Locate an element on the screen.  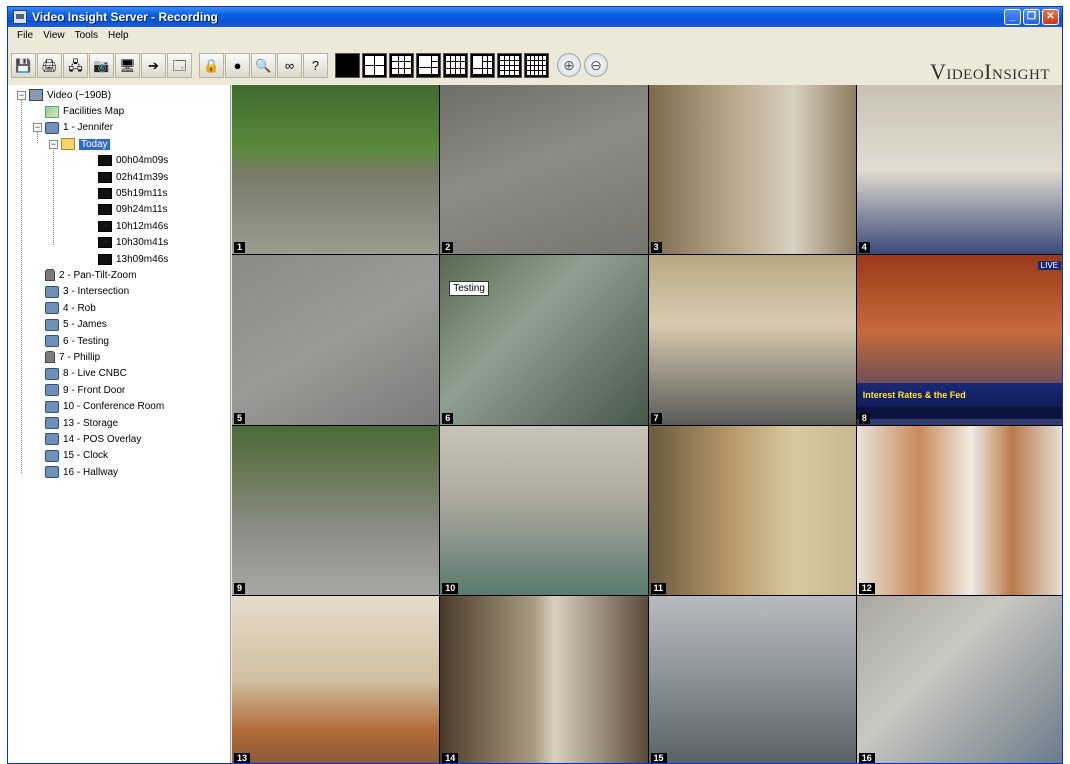
tree-item-camera: 16 - Hallway is located at coordinates (119, 472).